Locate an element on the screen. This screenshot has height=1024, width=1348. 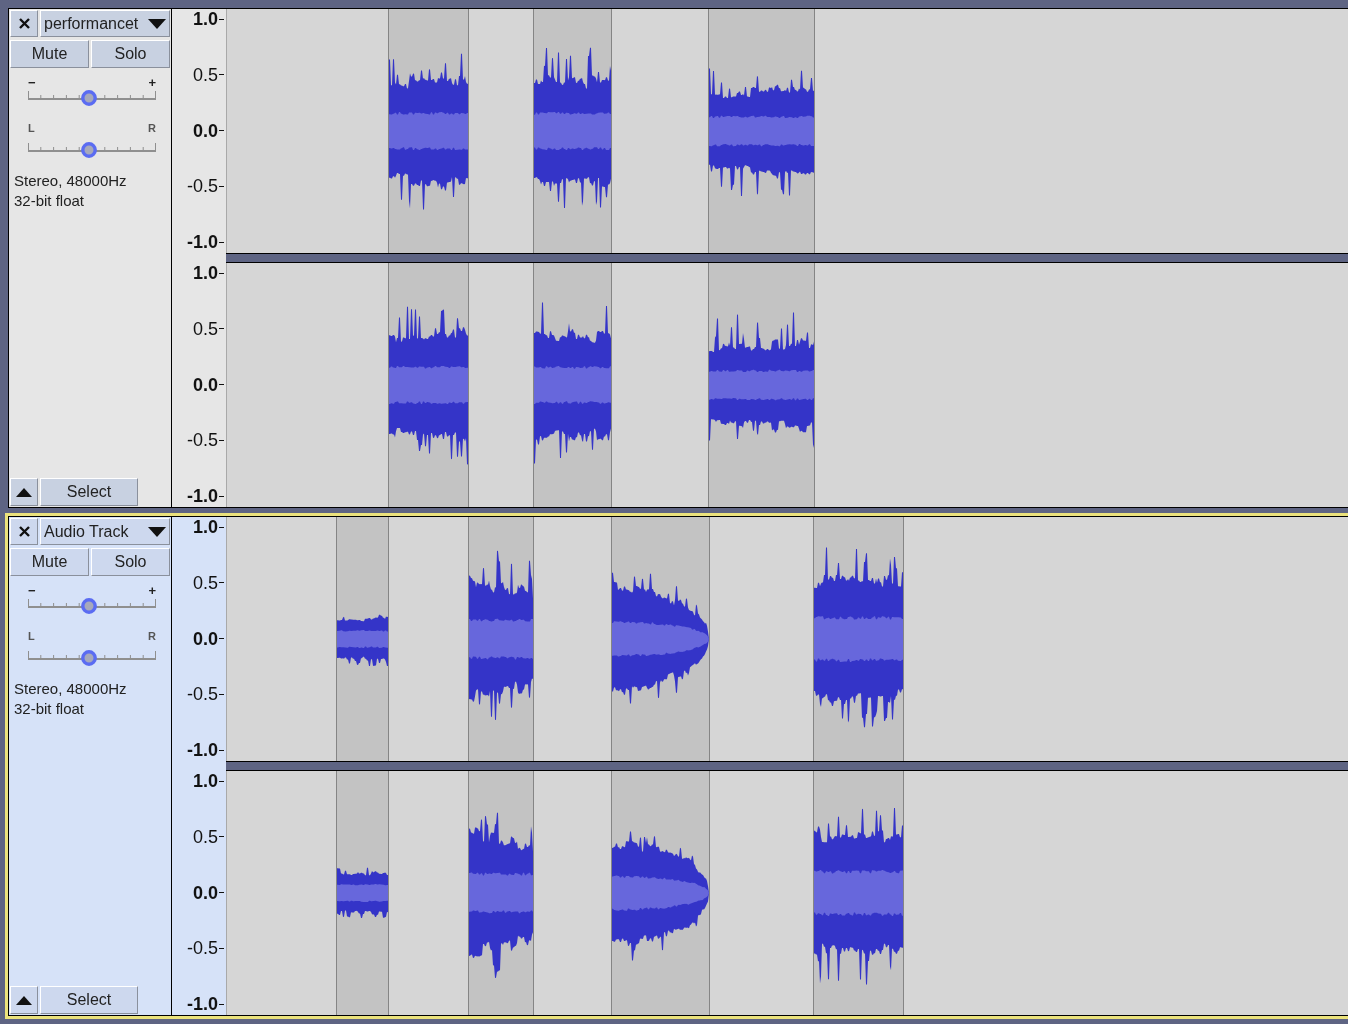
track-name-menu: performancet is located at coordinates (105, 23).